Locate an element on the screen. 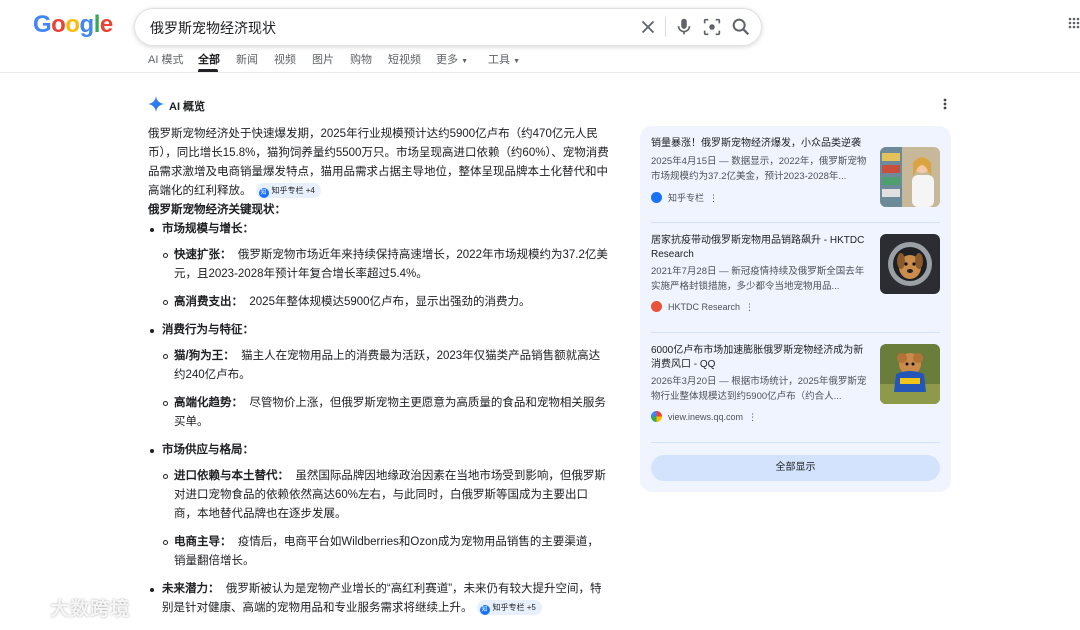 This screenshot has height=630, width=1080. source-title: 销量暴涨！俄罗斯宠物经济爆发，小众品类逆袭 is located at coordinates (762, 144).